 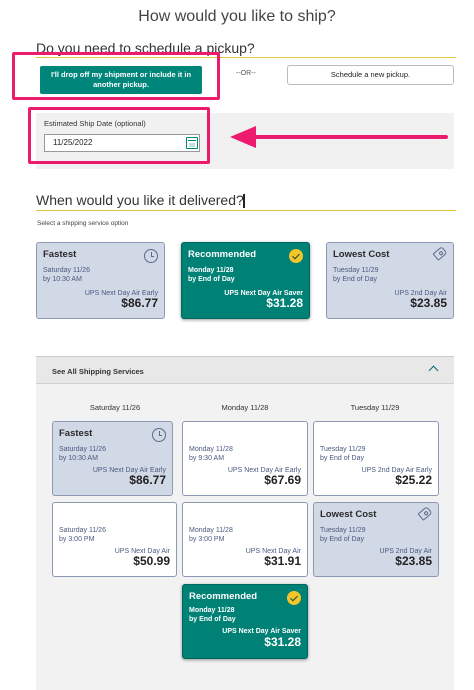 What do you see at coordinates (207, 458) in the screenshot?
I see `card-time: by 9:30 AM` at bounding box center [207, 458].